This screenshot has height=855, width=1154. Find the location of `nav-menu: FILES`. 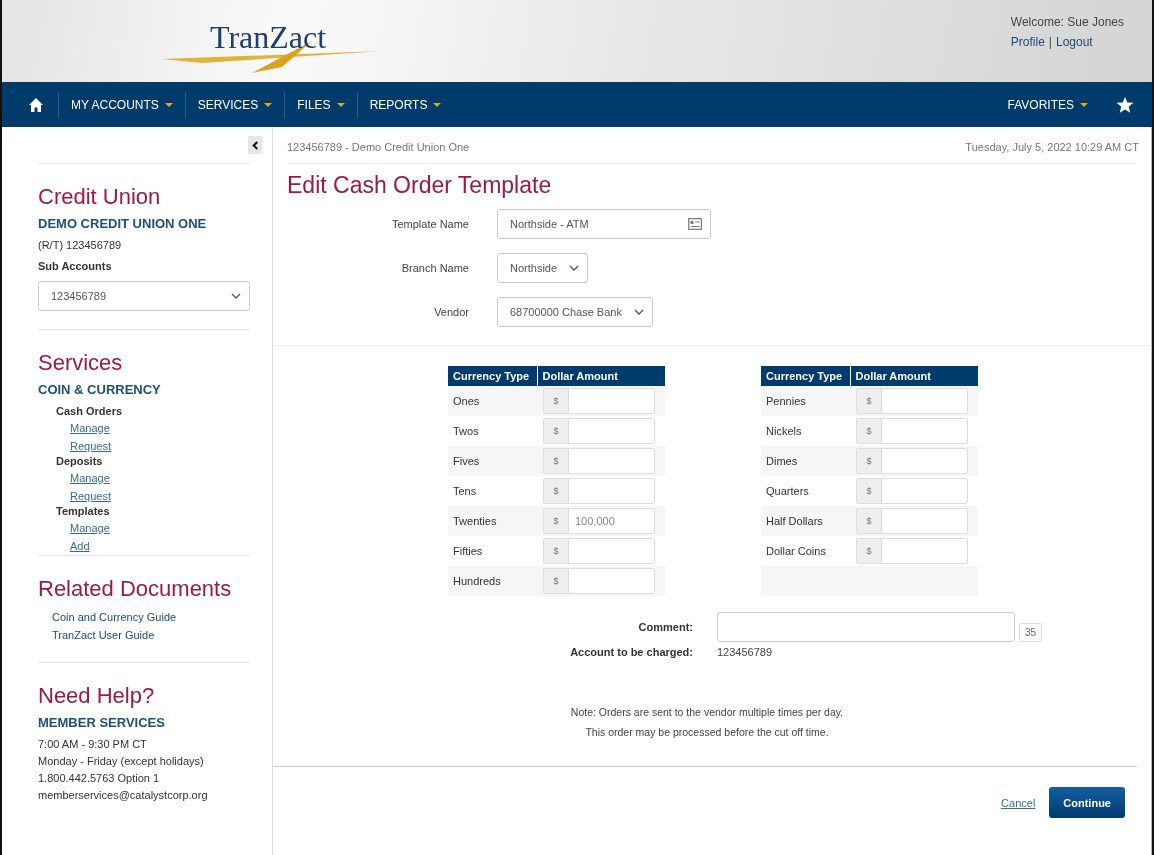

nav-menu: FILES is located at coordinates (320, 104).